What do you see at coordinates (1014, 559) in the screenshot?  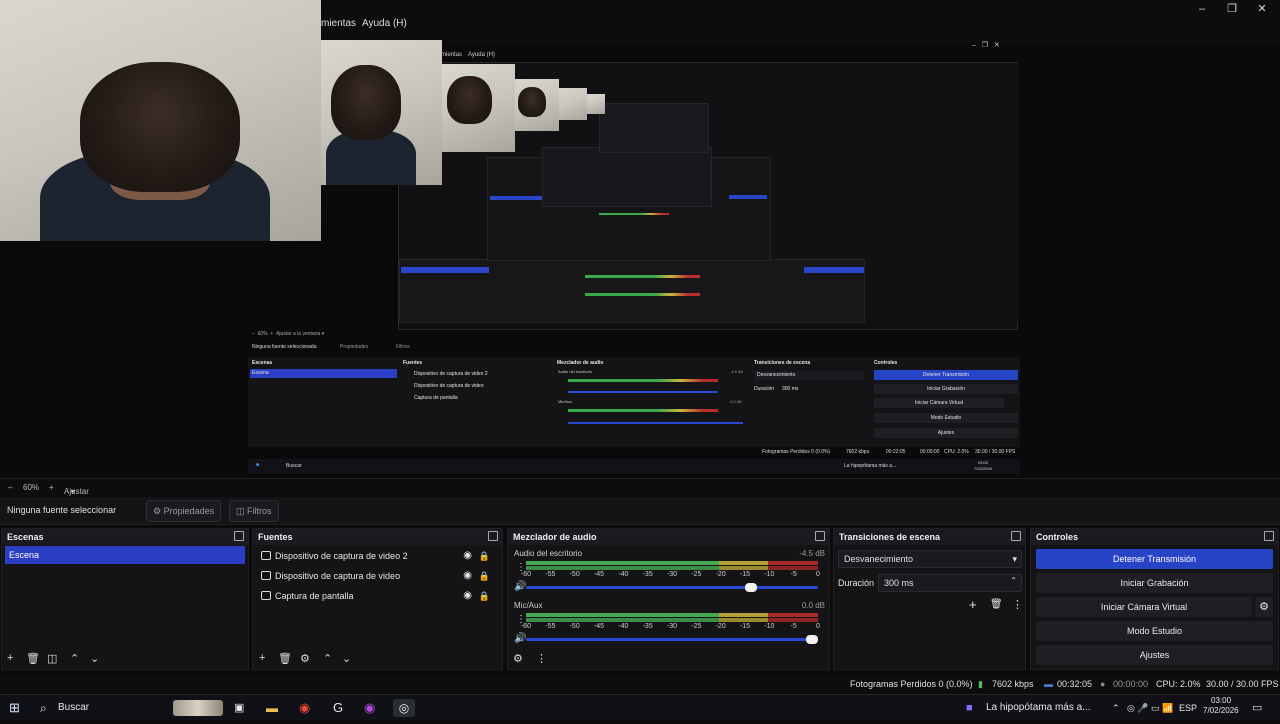 I see `chevron-down-icon: ▾` at bounding box center [1014, 559].